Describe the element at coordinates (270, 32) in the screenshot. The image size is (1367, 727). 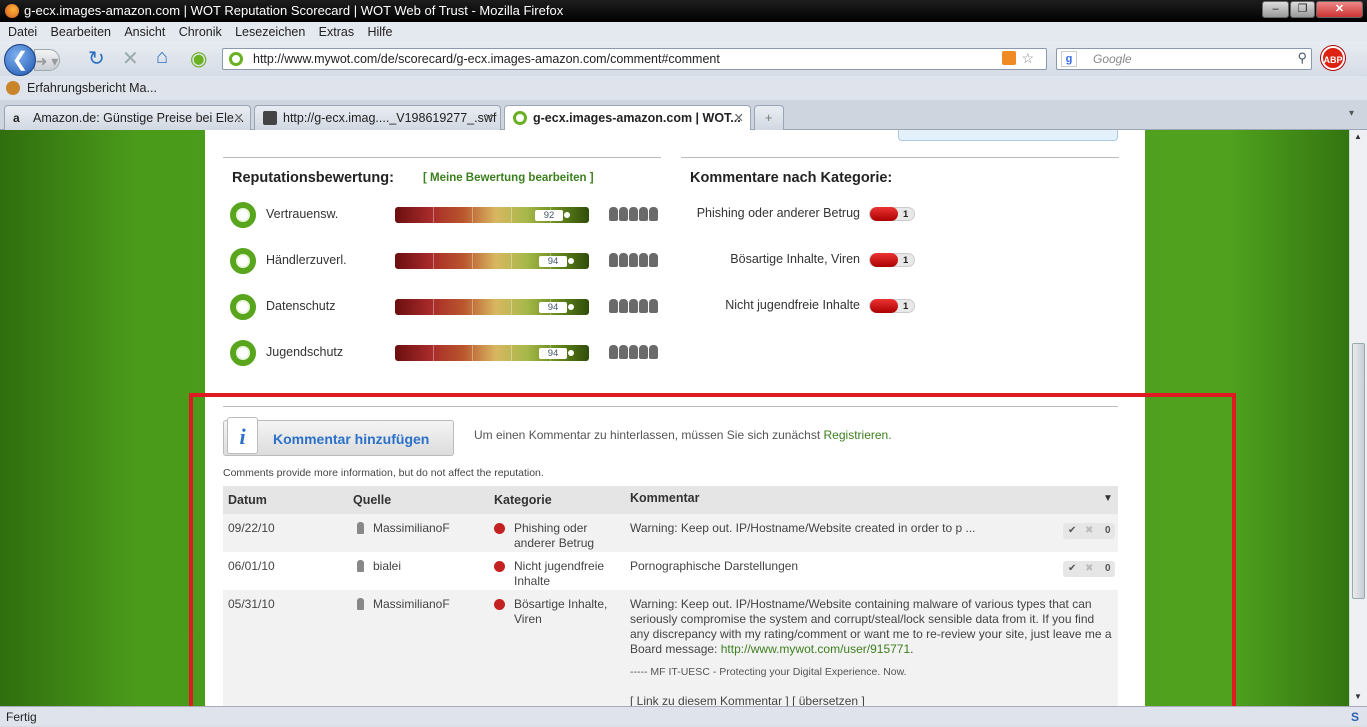
I see `menu-lesezeichen: Lesezeichen` at that location.